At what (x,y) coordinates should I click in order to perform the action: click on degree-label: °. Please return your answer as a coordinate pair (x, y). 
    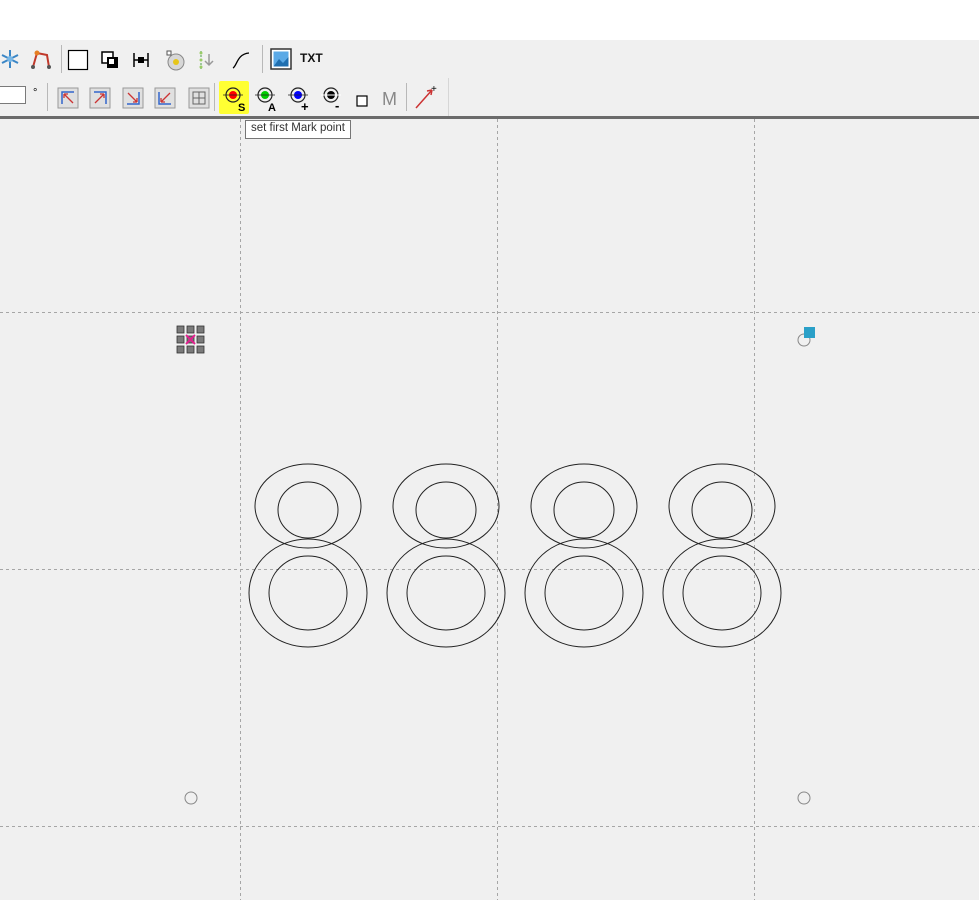
    Looking at the image, I should click on (35, 93).